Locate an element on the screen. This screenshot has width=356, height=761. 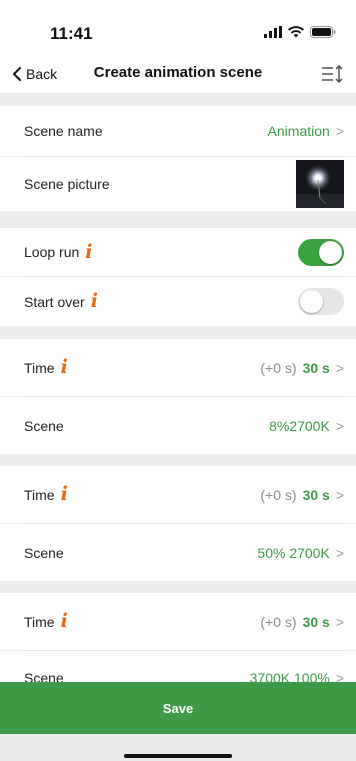
step-scene-row: Scene 50% 2700K > is located at coordinates (178, 552).